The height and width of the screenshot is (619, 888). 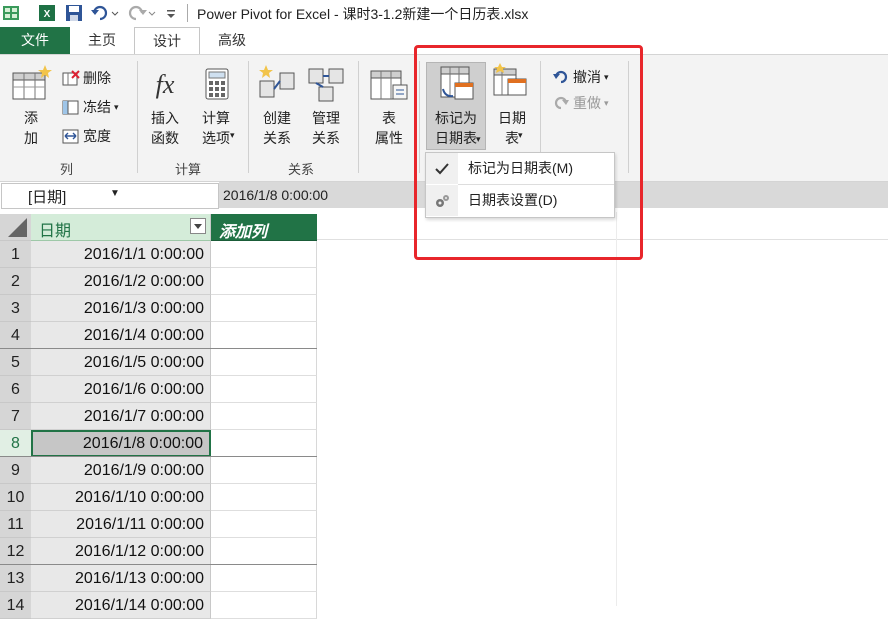 What do you see at coordinates (15, 551) in the screenshot?
I see `row-header: 12` at bounding box center [15, 551].